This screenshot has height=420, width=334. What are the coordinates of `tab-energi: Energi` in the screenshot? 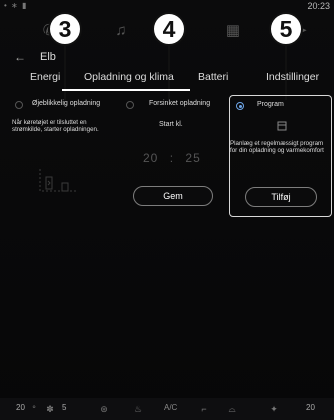 It's located at (45, 77).